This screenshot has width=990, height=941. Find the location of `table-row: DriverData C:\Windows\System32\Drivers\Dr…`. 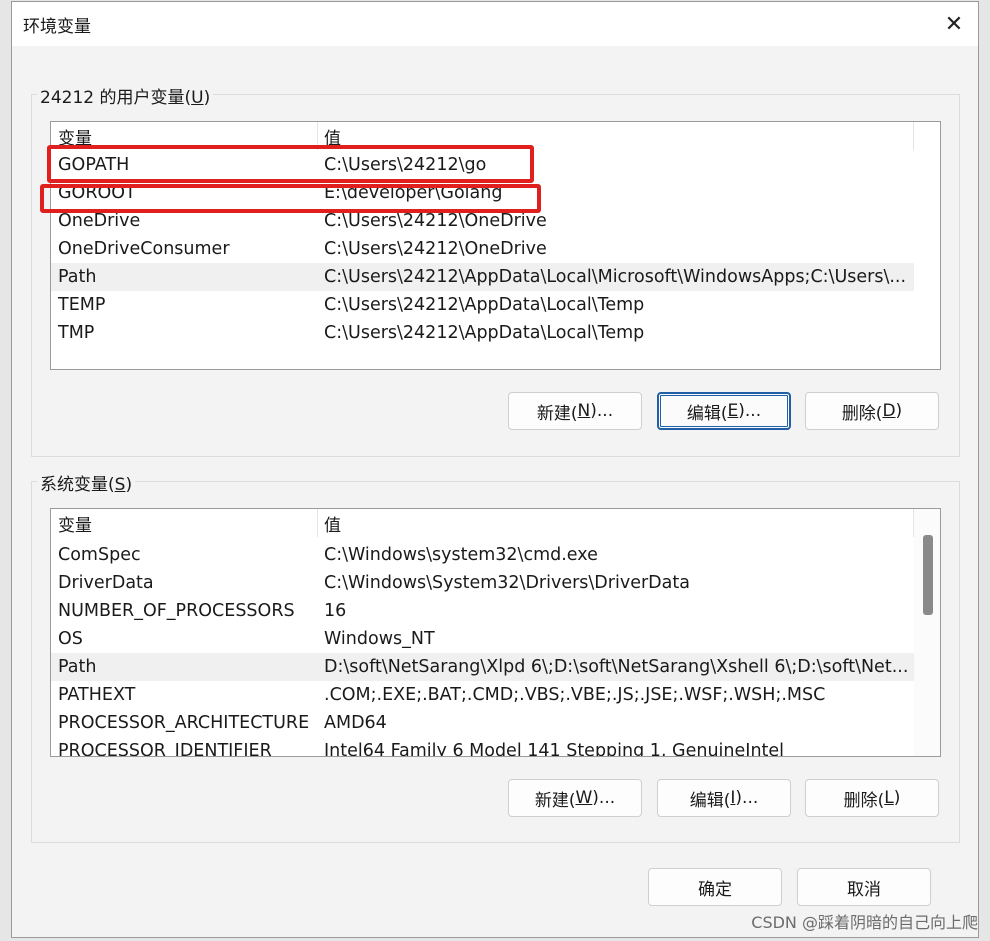

table-row: DriverData C:\Windows\System32\Drivers\Dr… is located at coordinates (482, 583).